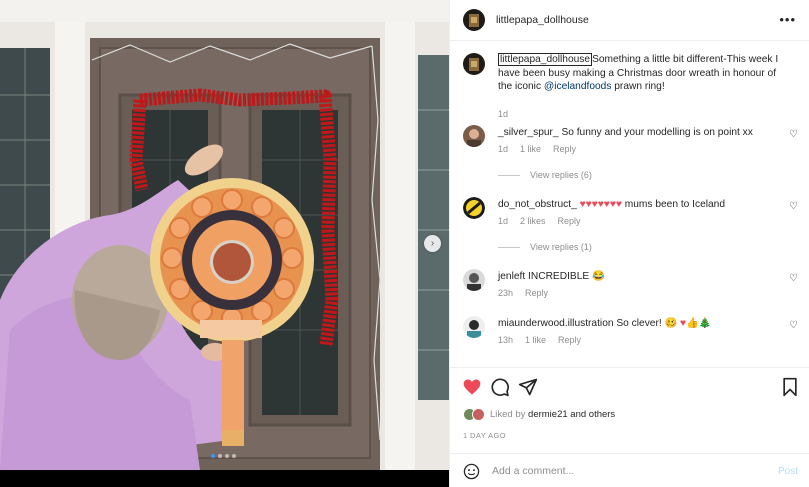 This screenshot has height=487, width=809. I want to click on comment-text: INCREDIBLE, so click(559, 276).